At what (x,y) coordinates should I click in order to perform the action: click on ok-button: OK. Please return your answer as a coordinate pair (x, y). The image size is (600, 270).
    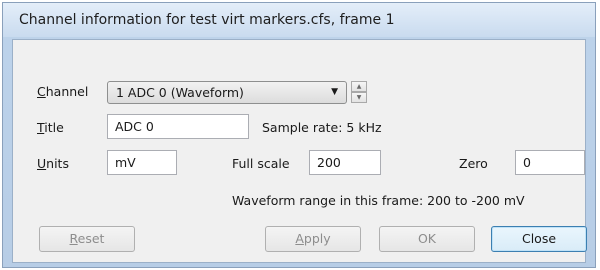
    Looking at the image, I should click on (427, 239).